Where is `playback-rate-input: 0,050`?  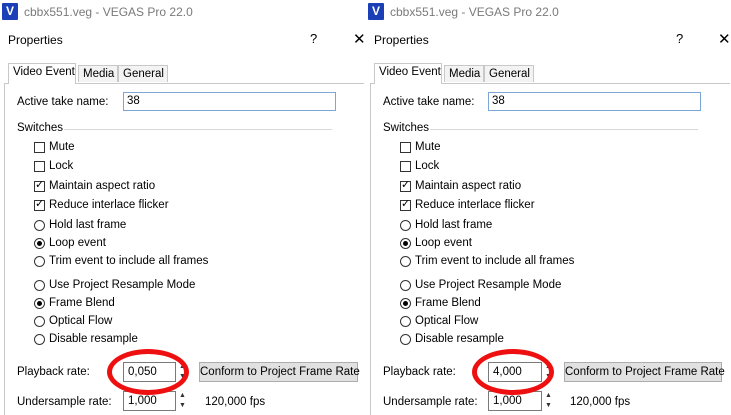 playback-rate-input: 0,050 is located at coordinates (149, 372).